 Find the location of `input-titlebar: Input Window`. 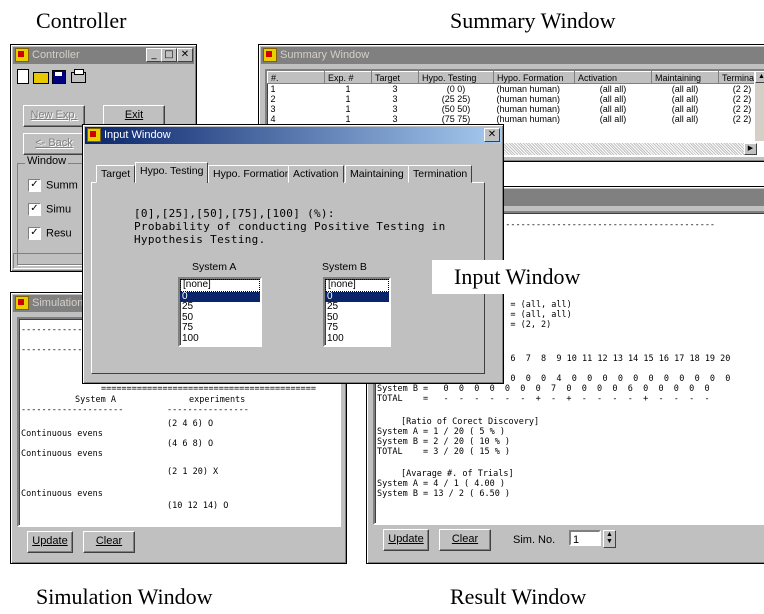

input-titlebar: Input Window is located at coordinates (293, 135).